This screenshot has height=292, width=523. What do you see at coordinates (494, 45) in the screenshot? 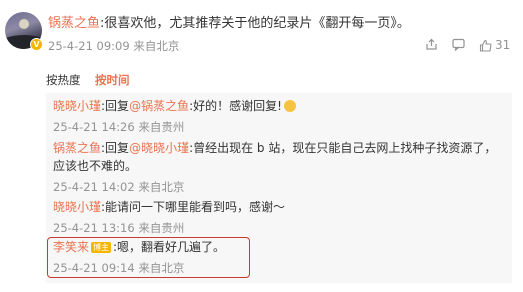
I see `like-button: 31` at bounding box center [494, 45].